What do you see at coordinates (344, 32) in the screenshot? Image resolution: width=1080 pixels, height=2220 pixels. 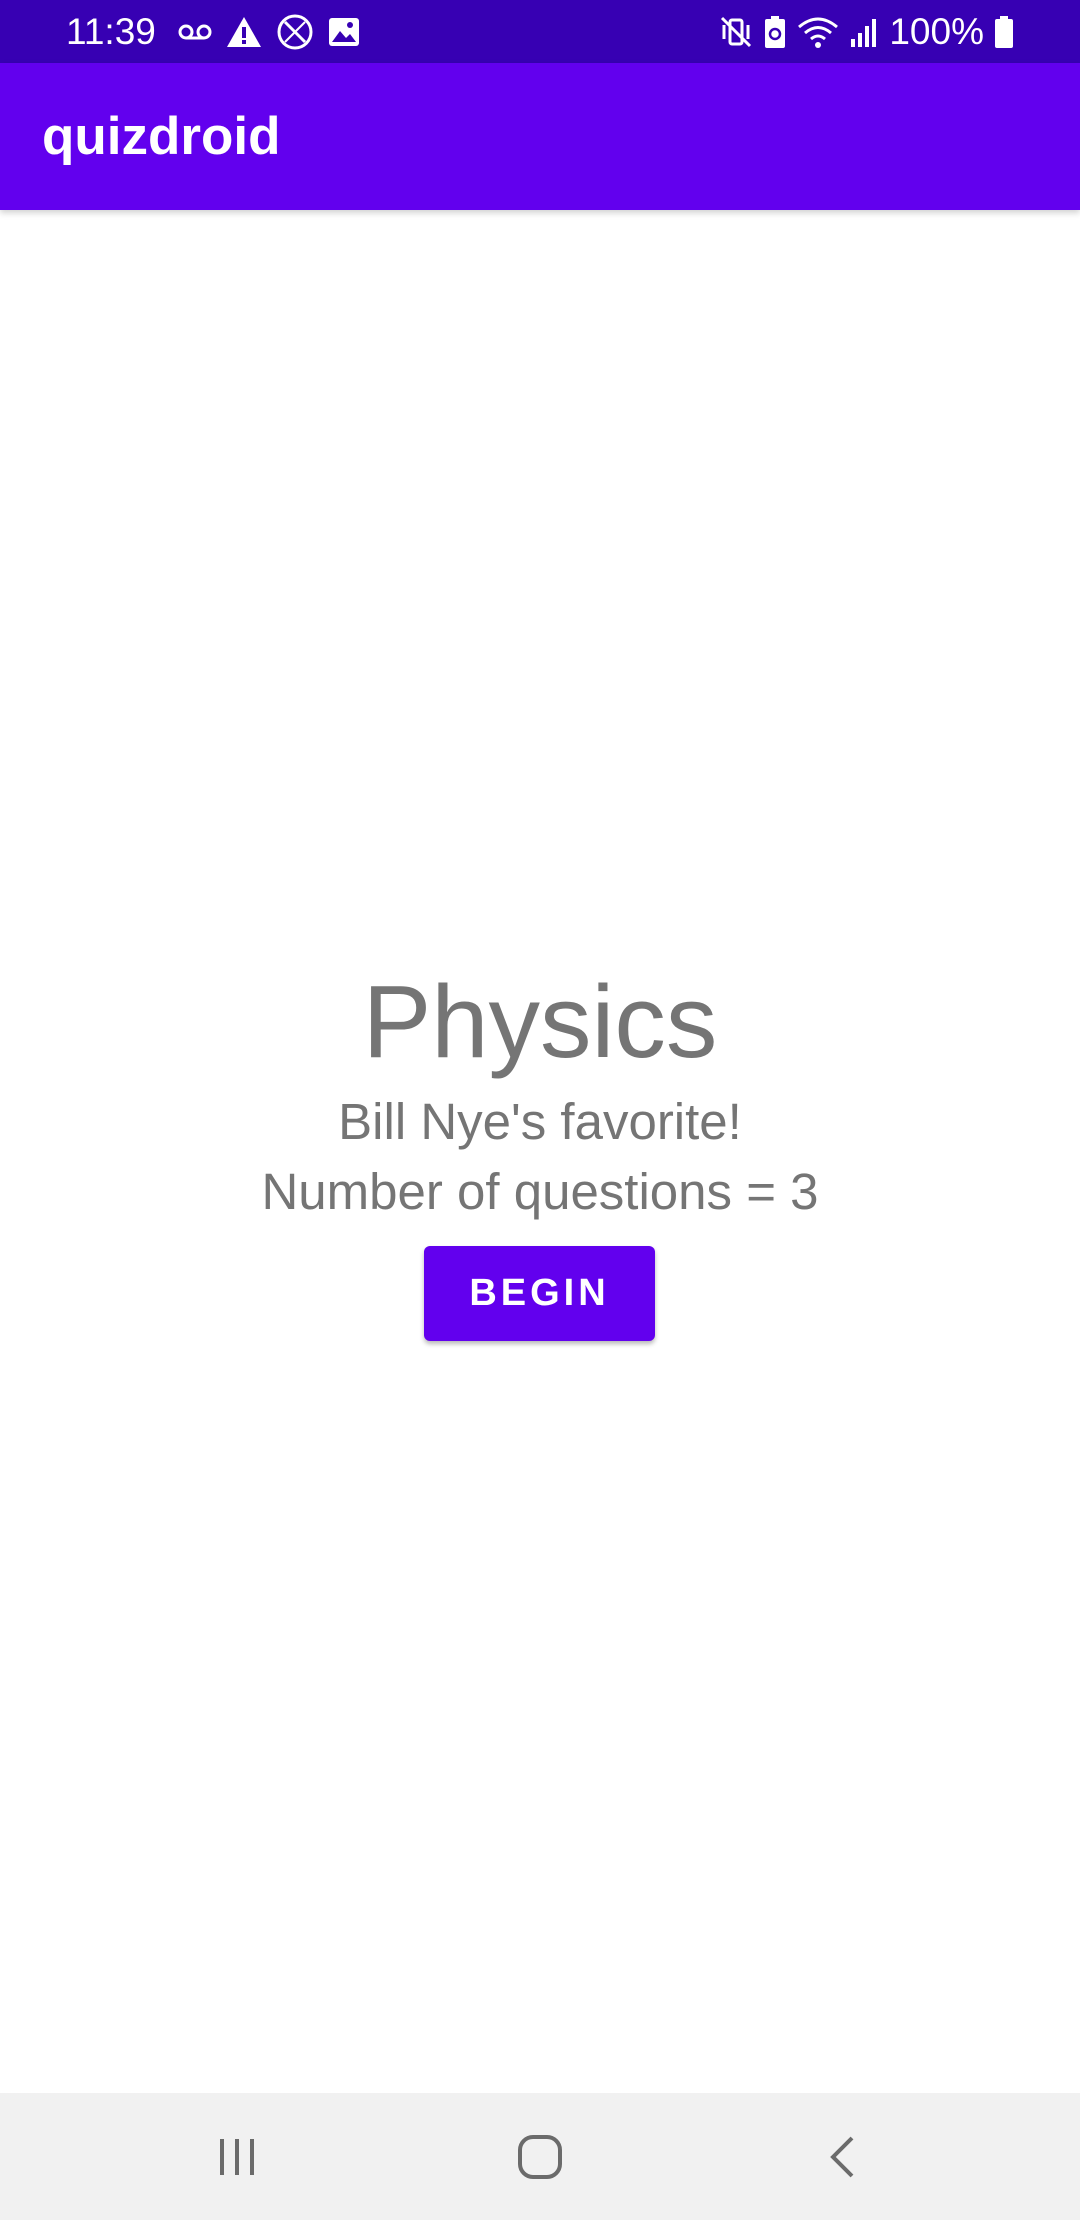 I see `image-icon` at bounding box center [344, 32].